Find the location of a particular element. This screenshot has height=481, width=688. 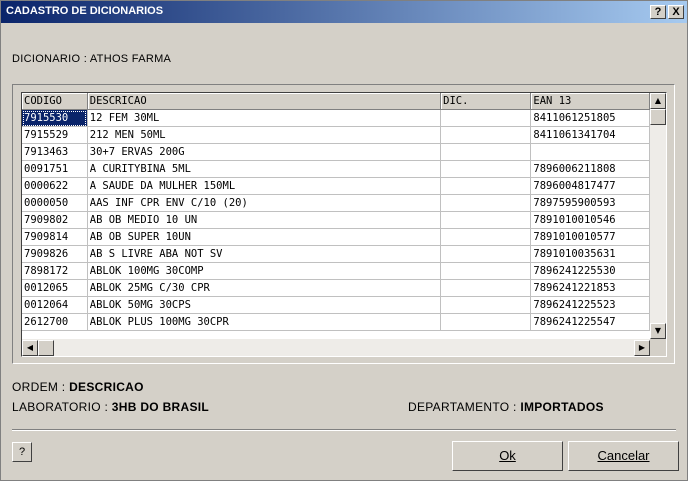

title-bar: CADASTRO DE DICIONARIOS ? X is located at coordinates (344, 12).